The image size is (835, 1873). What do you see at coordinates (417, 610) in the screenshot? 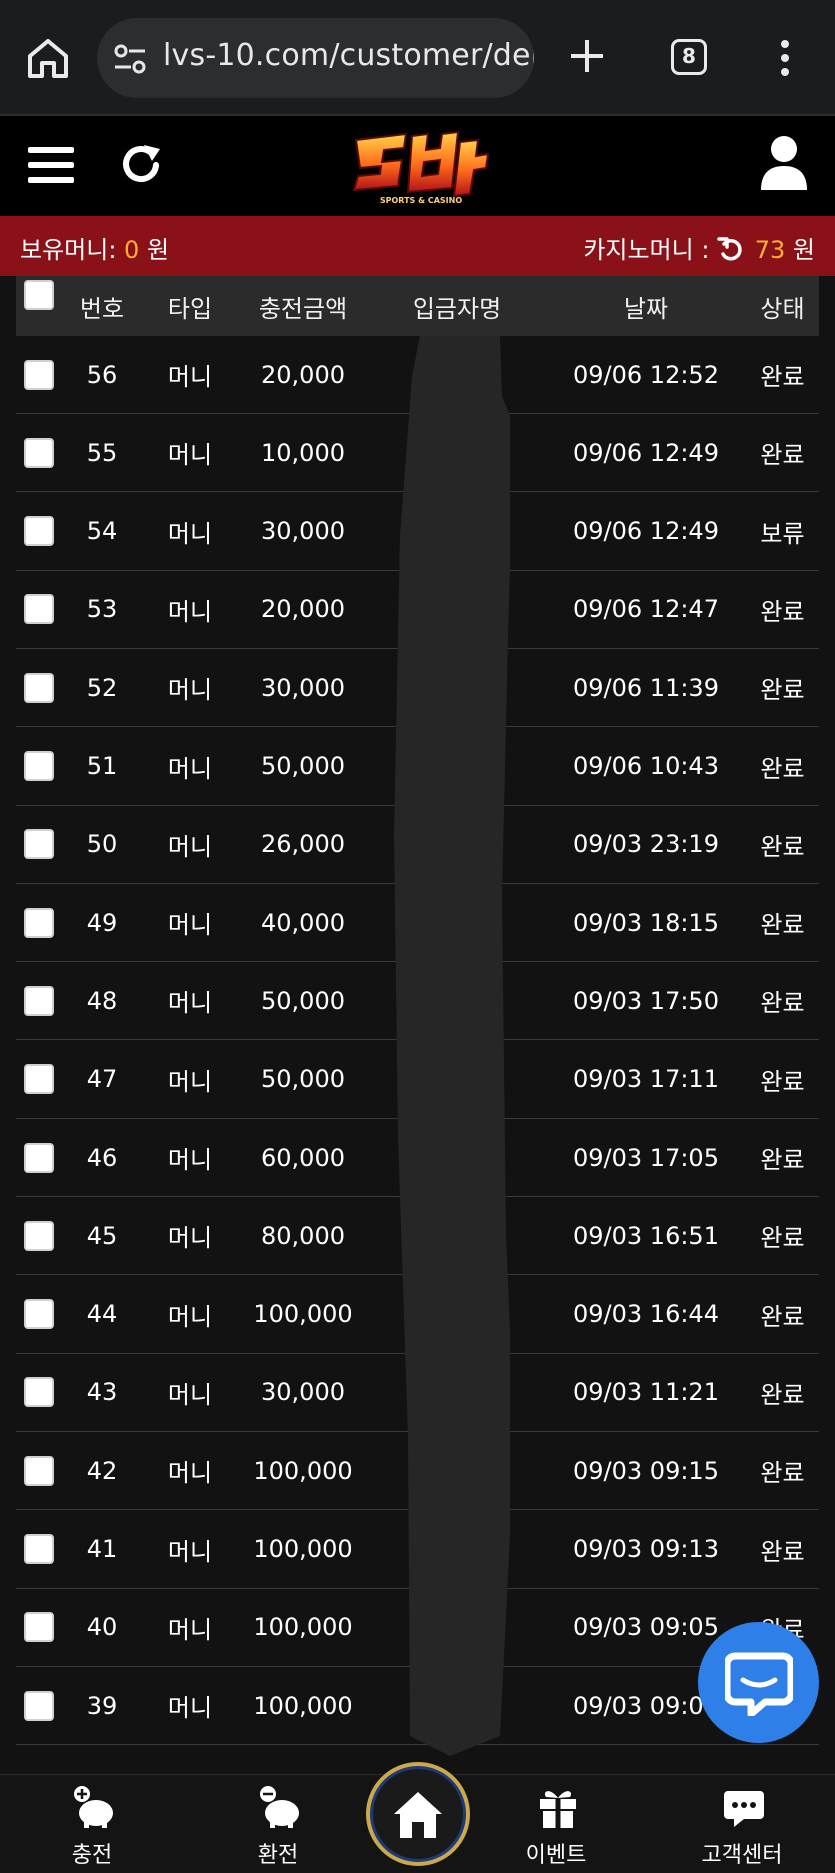
I see `table-row: 53 머니 20,000 09/06 12:47 완료` at bounding box center [417, 610].